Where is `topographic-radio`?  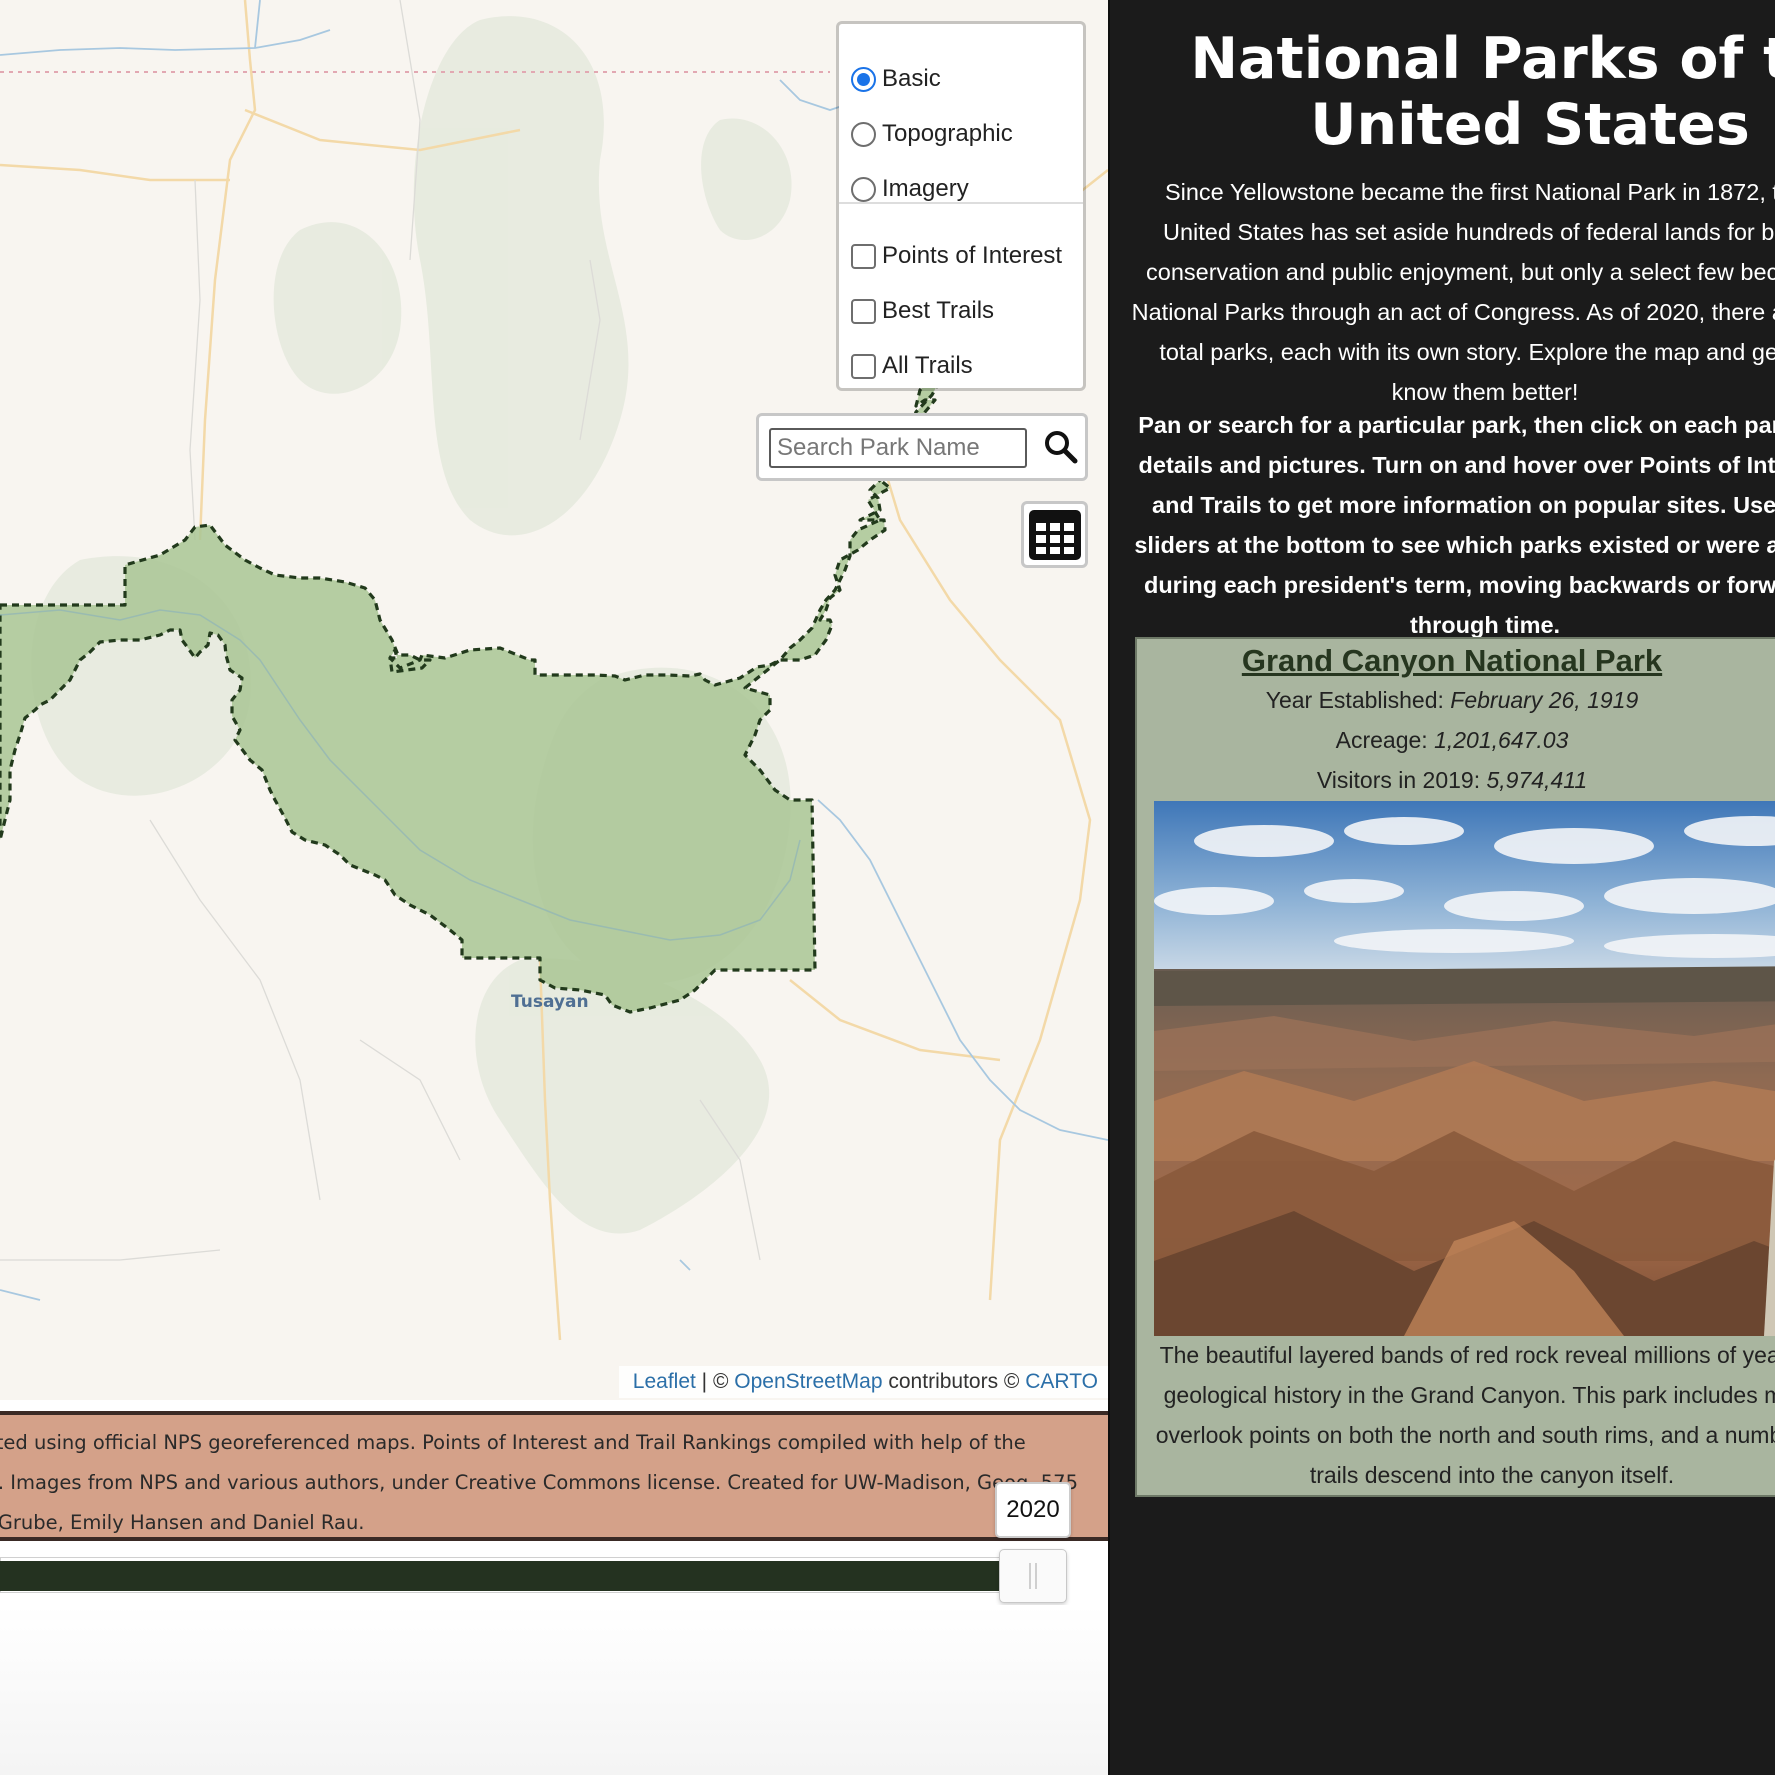
topographic-radio is located at coordinates (863, 134).